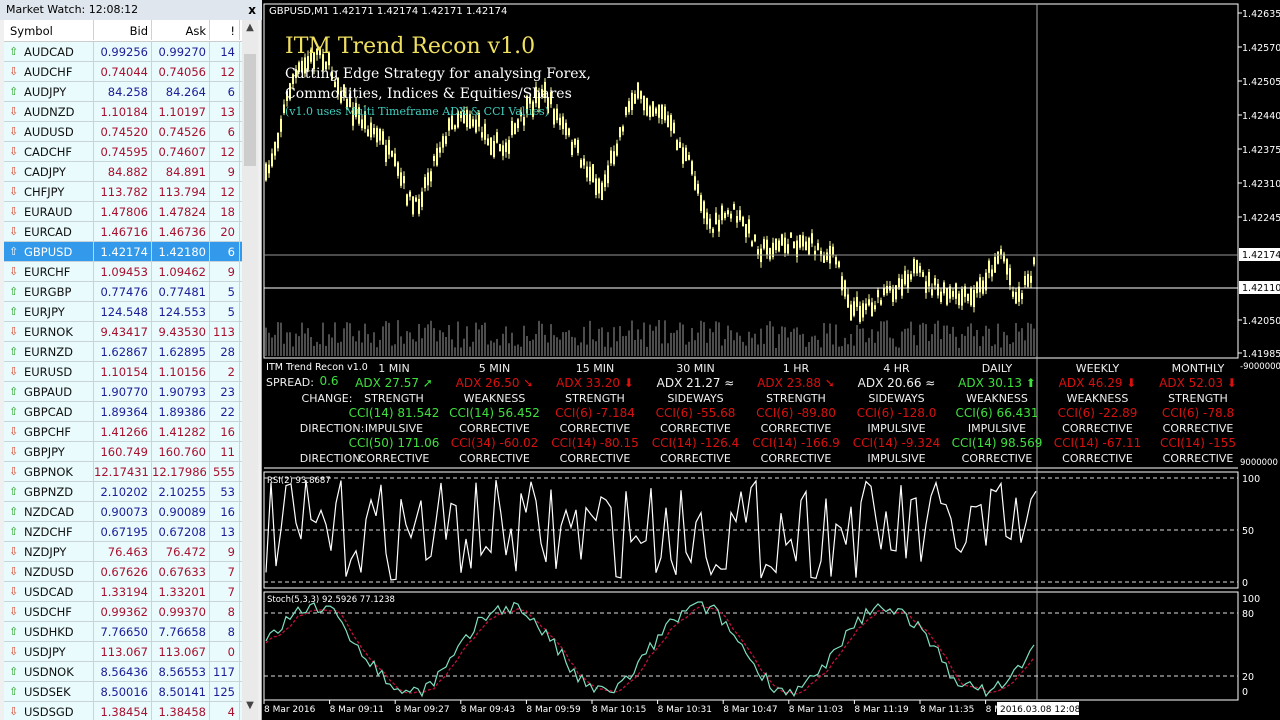 The width and height of the screenshot is (1280, 720). I want to click on rsi-tick-label: 50, so click(1248, 531).